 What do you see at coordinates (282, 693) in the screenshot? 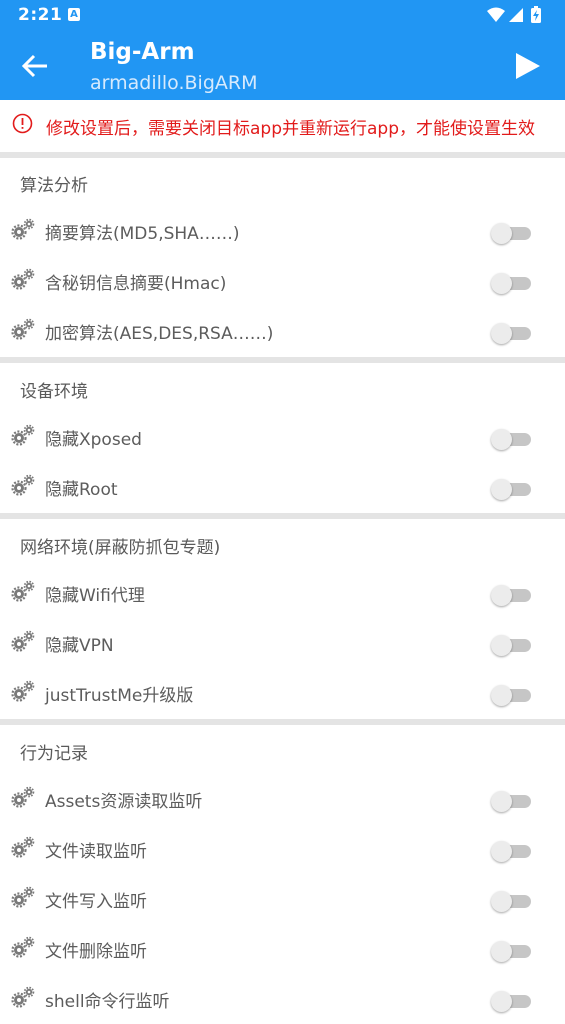
I see `setting-row-just-trust-me: justTrustMe升级版` at bounding box center [282, 693].